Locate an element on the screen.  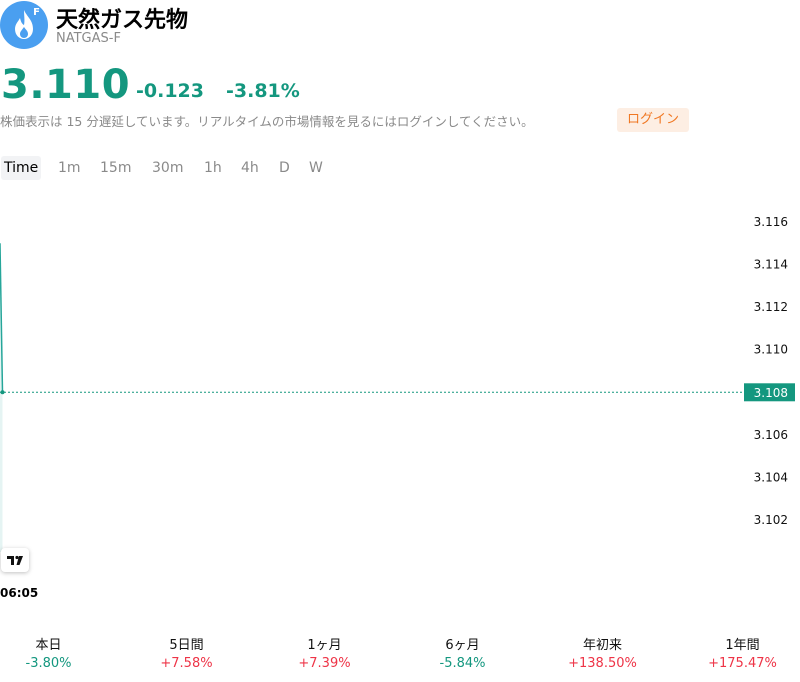
x-axis-tick-label: 06:05 is located at coordinates (19, 593).